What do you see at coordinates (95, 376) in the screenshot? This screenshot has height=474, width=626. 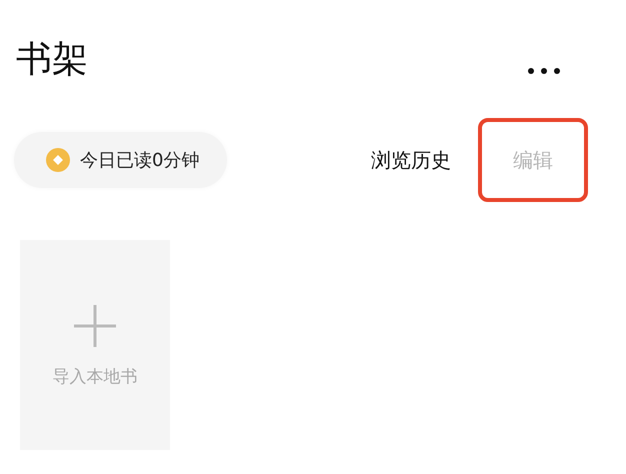 I see `import-label: 导入本地书` at bounding box center [95, 376].